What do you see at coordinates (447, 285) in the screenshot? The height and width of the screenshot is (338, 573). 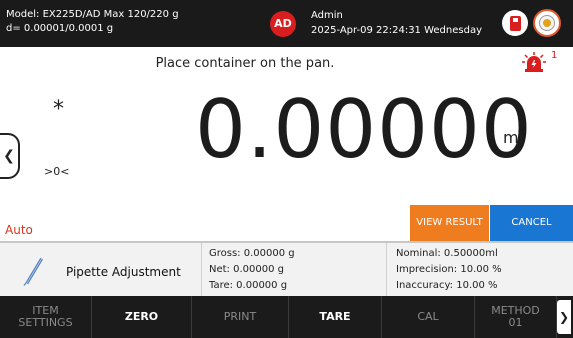 I see `inaccuracy-value: Inaccuracy: 10.00 %` at bounding box center [447, 285].